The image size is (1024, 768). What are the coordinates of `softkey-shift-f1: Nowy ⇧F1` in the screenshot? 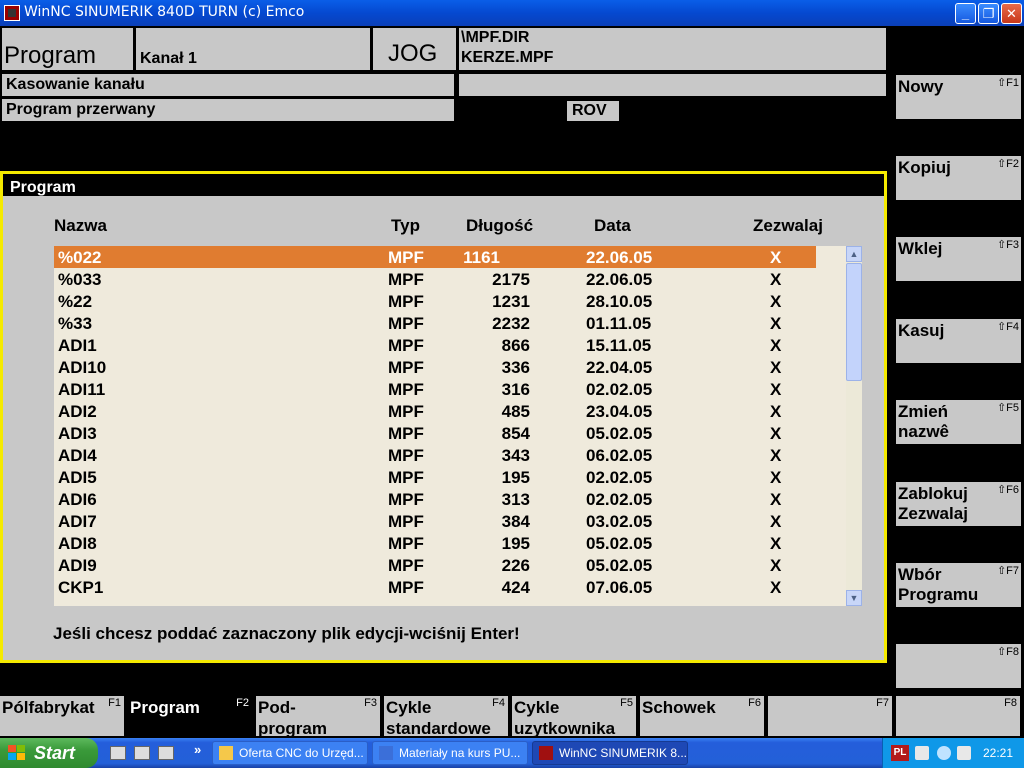 It's located at (958, 97).